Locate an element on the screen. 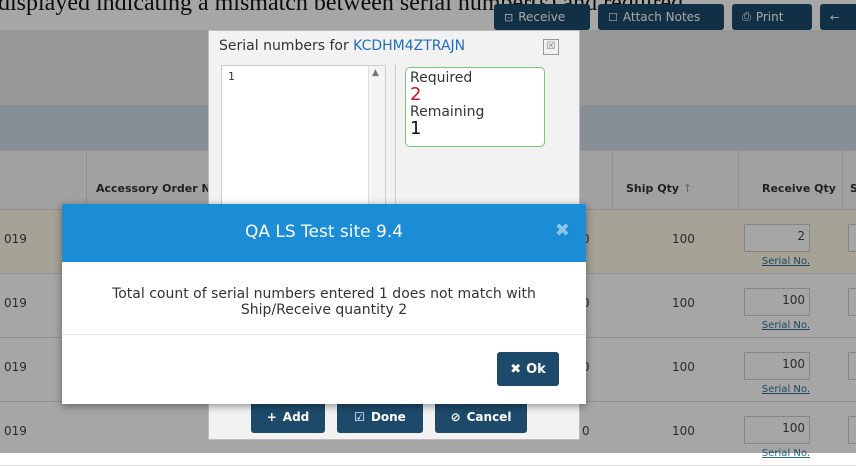 This screenshot has height=466, width=856. check-icon: ☑ is located at coordinates (359, 417).